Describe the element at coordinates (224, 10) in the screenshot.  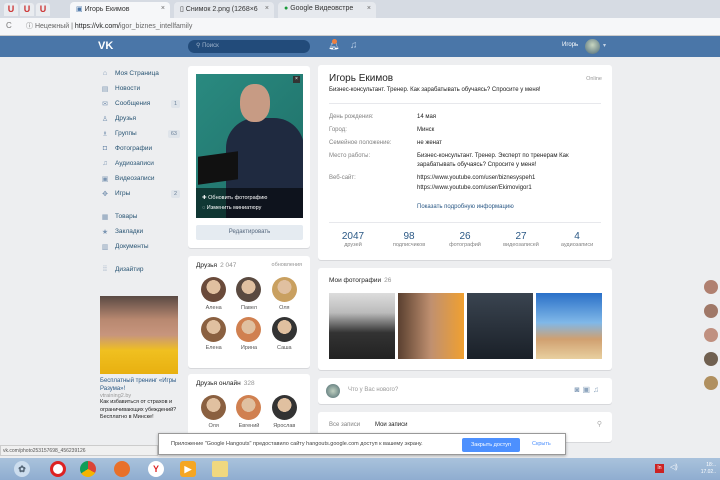
I see `browser-tab: ▯ Снимок 2.png (1268×6 ×` at that location.